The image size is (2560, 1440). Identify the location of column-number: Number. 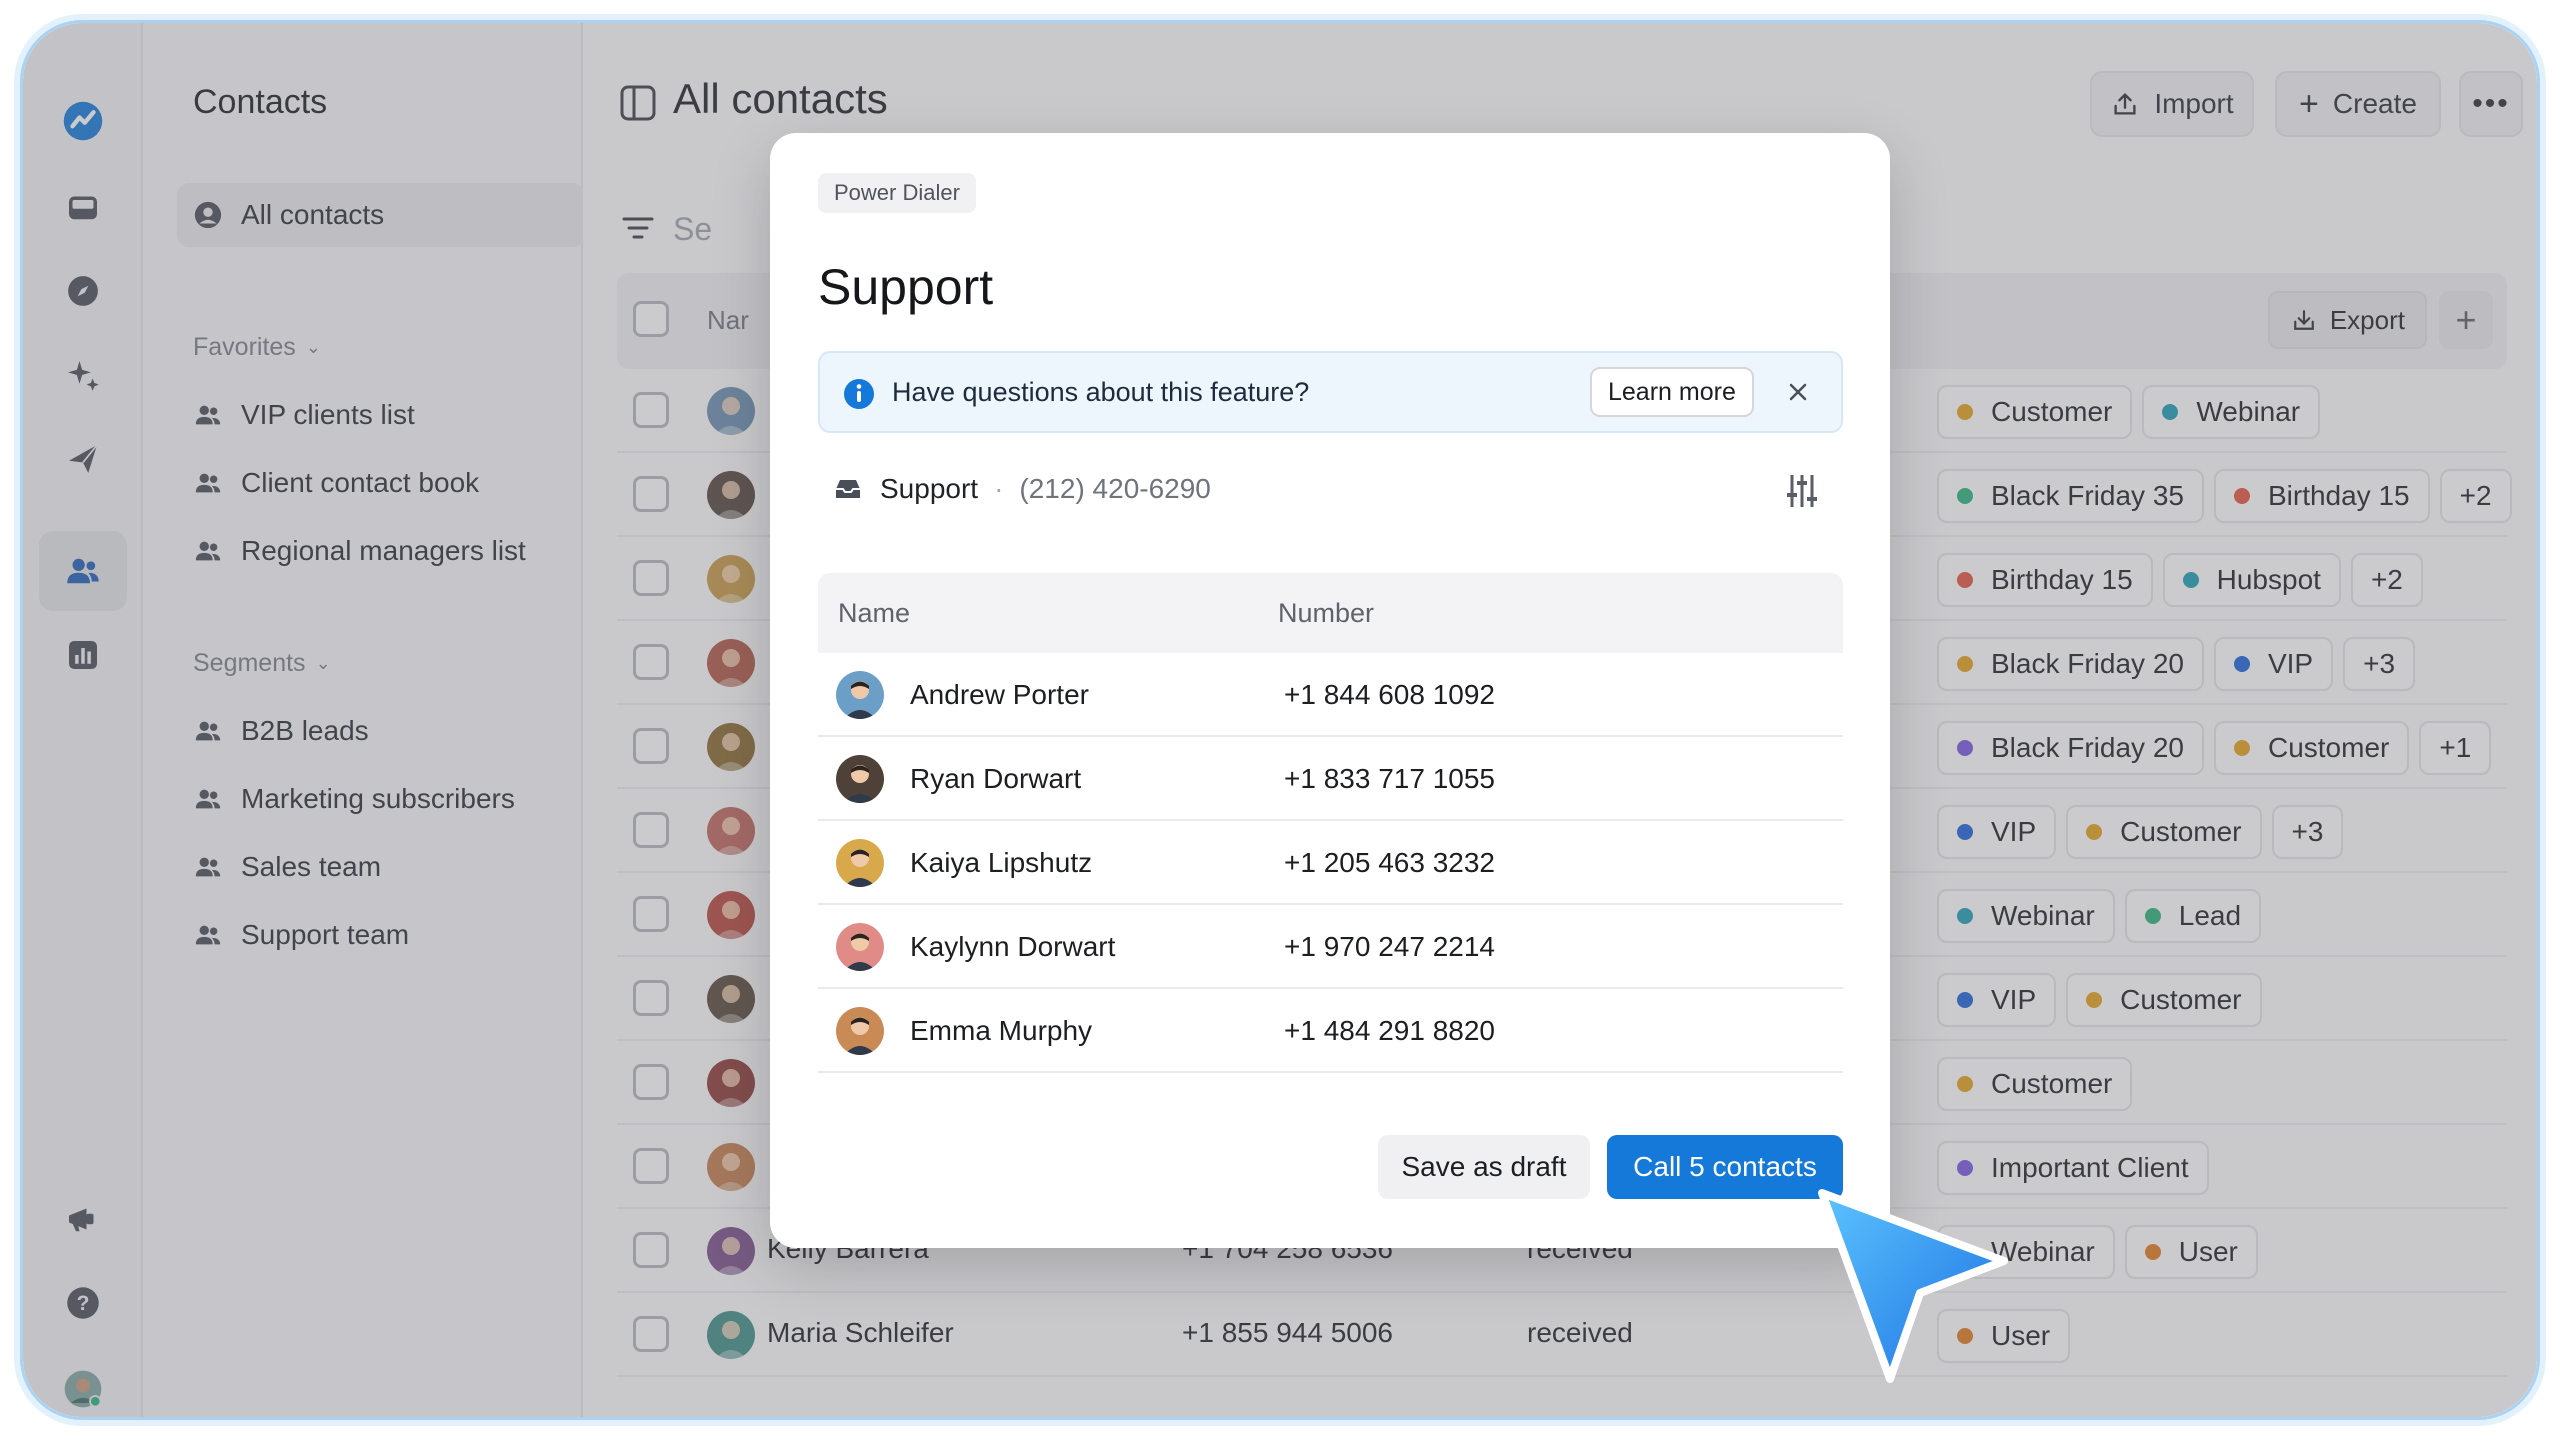
(1326, 613).